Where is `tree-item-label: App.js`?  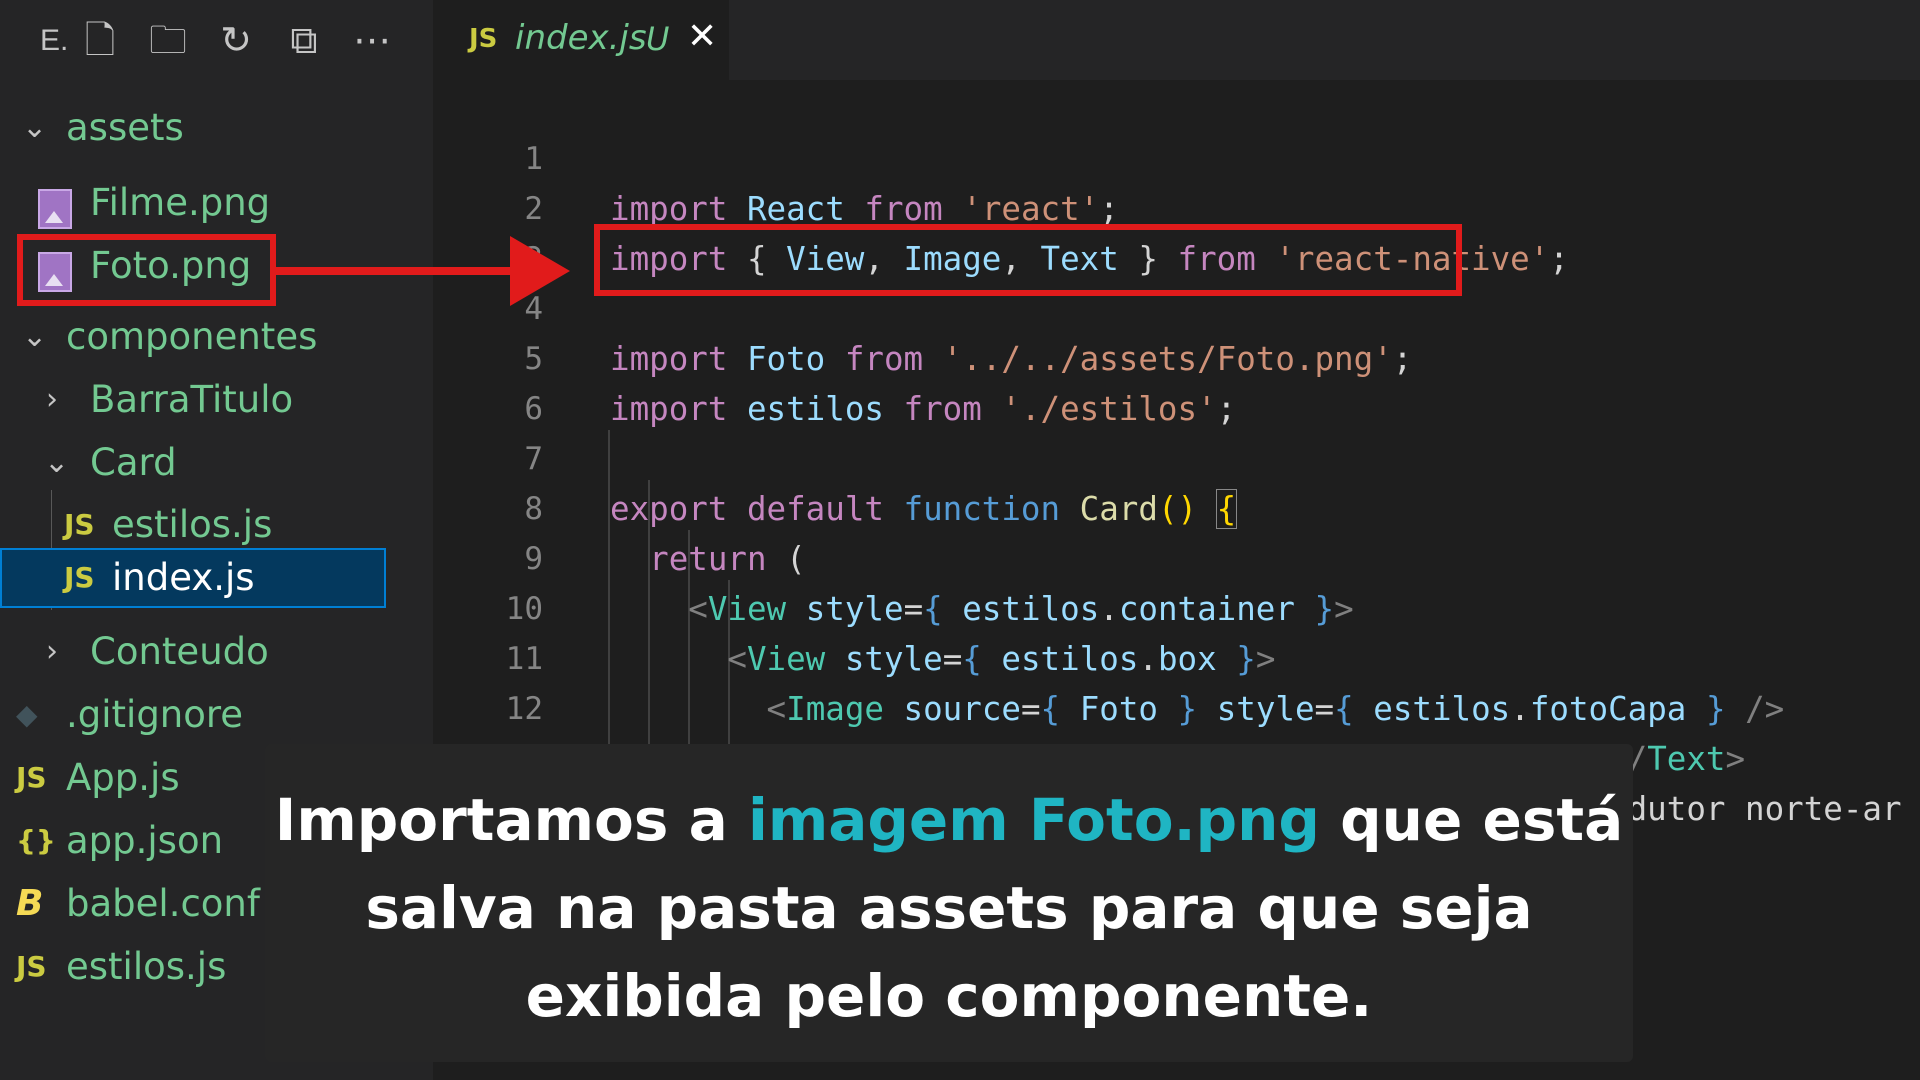
tree-item-label: App.js is located at coordinates (123, 777).